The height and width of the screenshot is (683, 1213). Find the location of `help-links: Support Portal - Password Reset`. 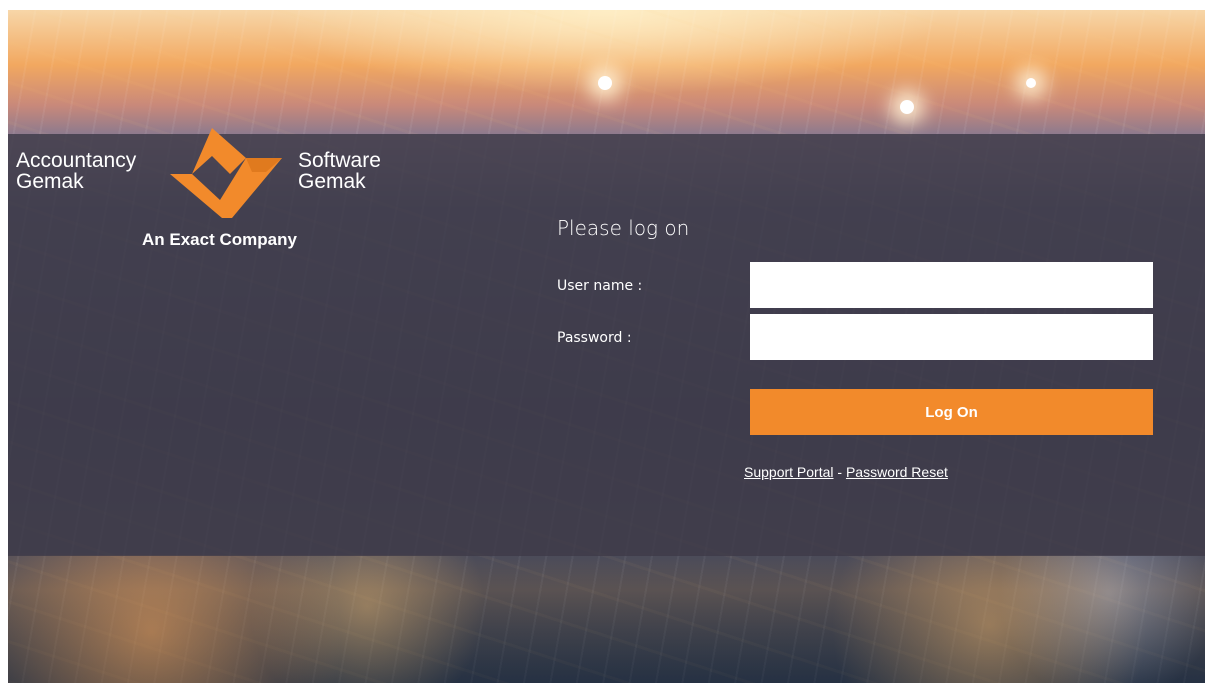

help-links: Support Portal - Password Reset is located at coordinates (846, 472).